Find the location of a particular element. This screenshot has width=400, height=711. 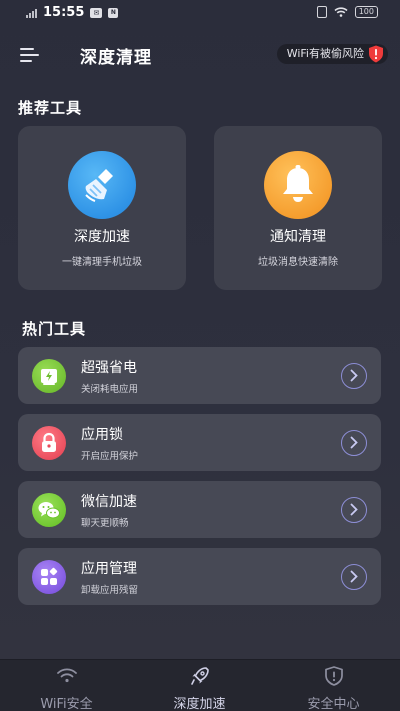

message-icon: ✉ is located at coordinates (96, 12).